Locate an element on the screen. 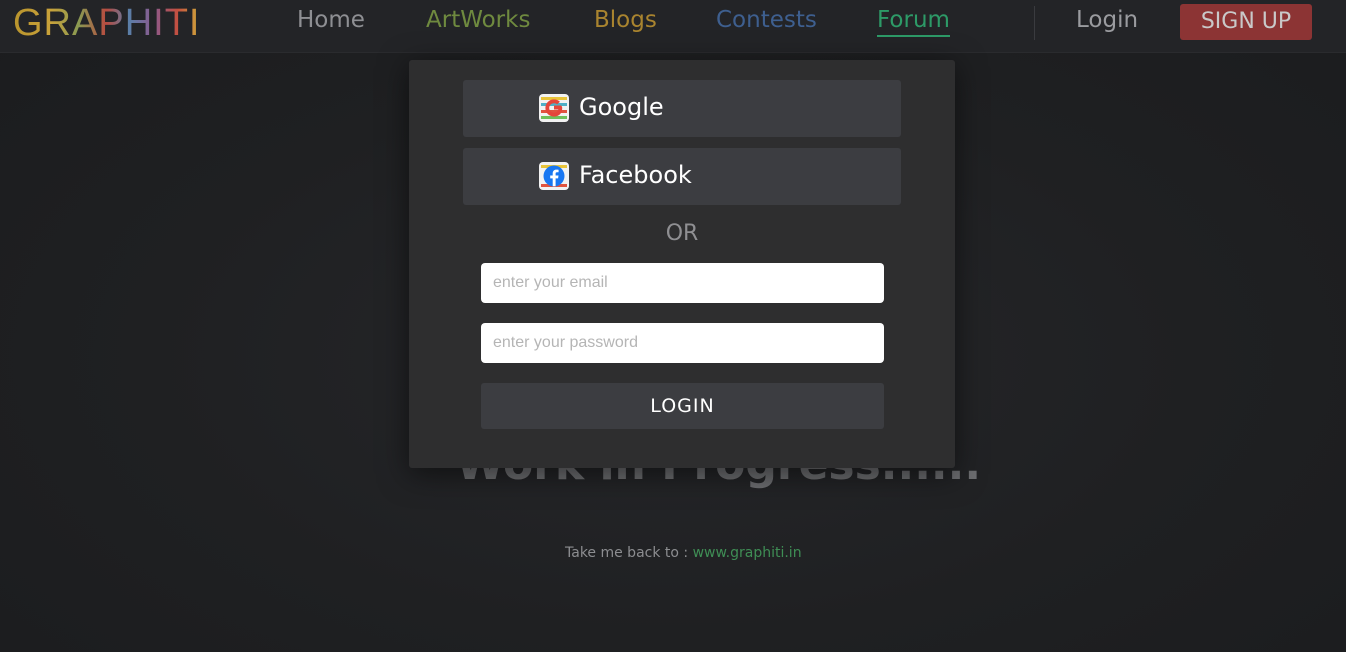 The image size is (1346, 652). graphiti-logo: GRAPHITI is located at coordinates (106, 23).